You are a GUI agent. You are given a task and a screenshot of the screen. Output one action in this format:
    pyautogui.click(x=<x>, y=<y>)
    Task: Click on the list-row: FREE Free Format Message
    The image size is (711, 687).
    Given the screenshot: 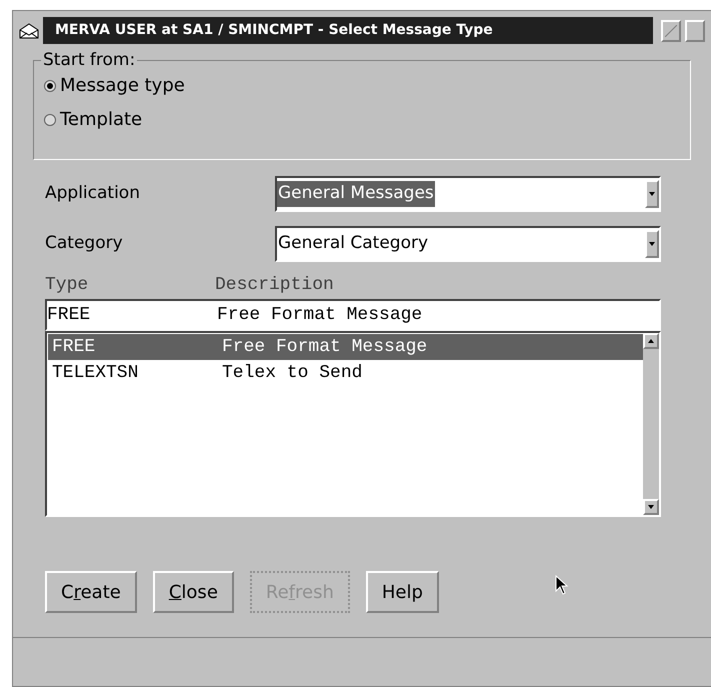 What is the action you would take?
    pyautogui.click(x=345, y=347)
    